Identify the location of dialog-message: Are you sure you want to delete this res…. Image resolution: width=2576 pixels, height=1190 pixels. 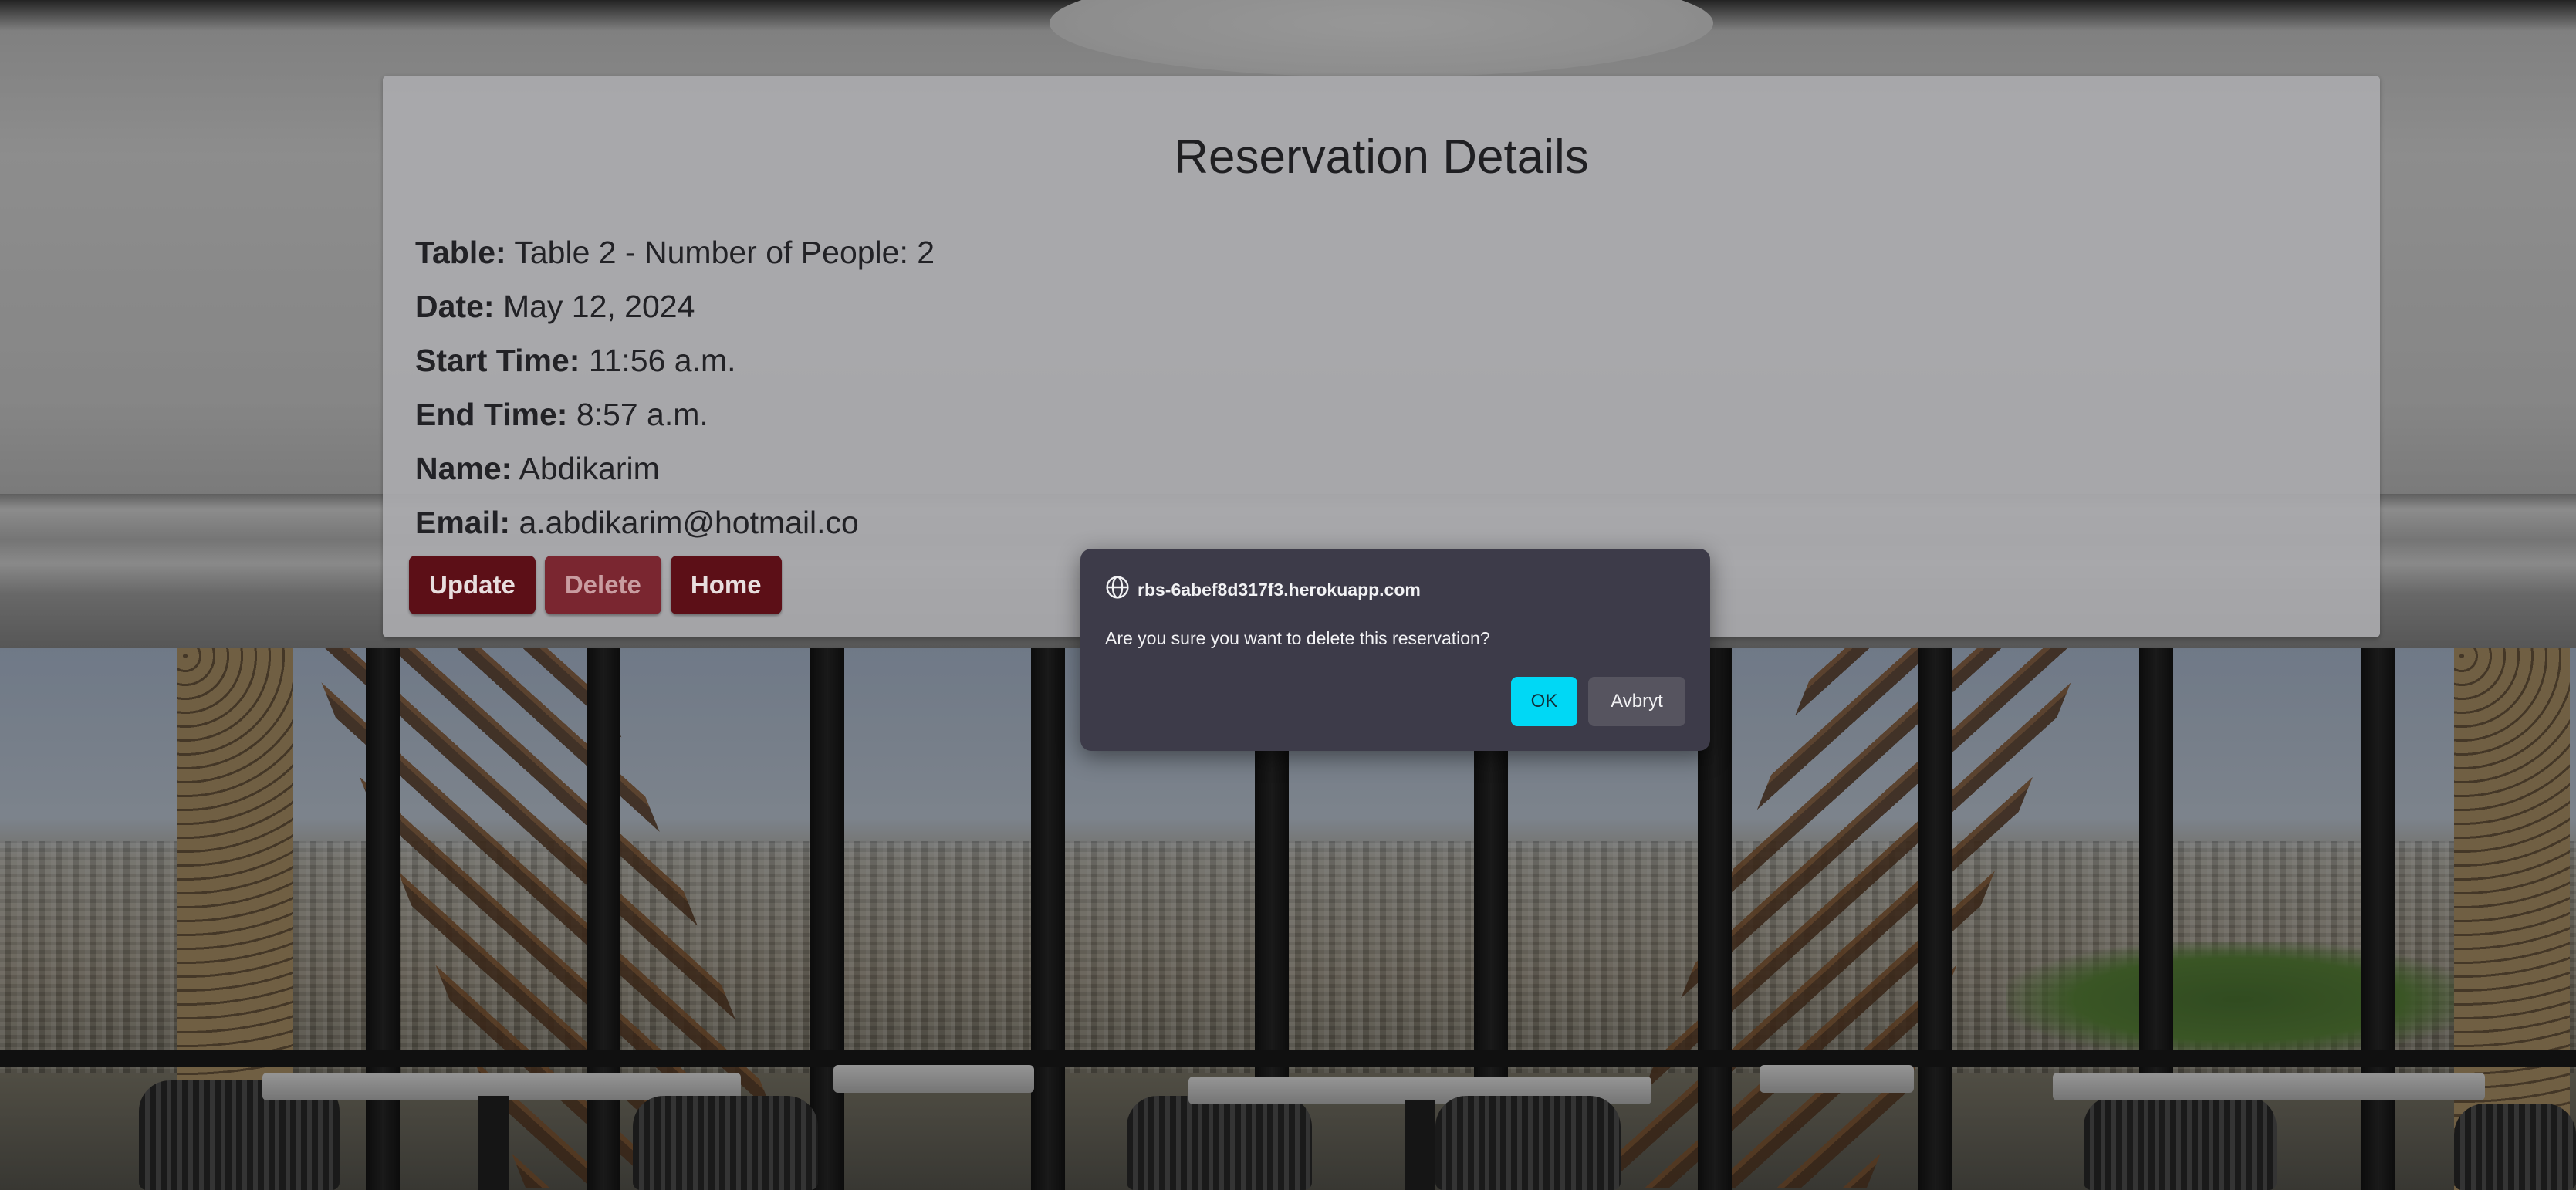
(1297, 638).